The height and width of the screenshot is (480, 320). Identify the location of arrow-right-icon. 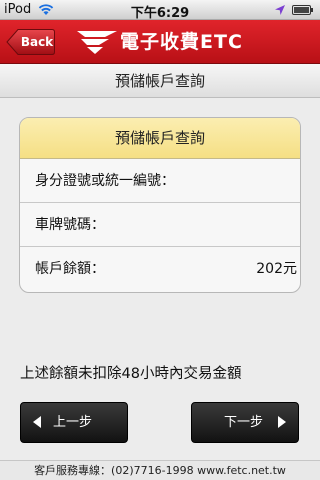
(282, 422).